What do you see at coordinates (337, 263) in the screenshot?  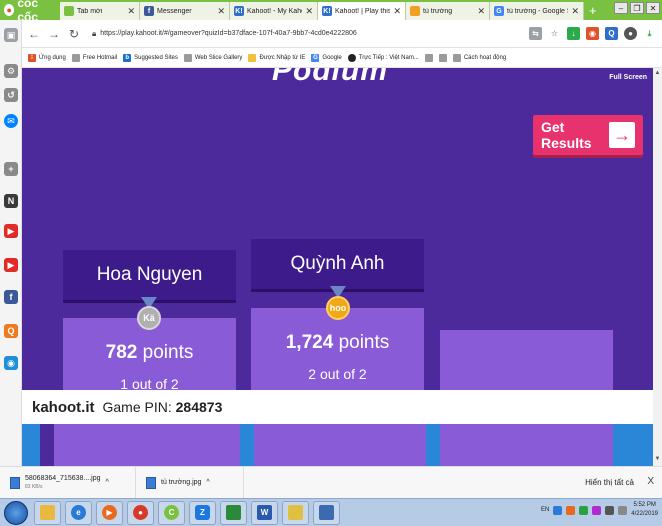 I see `player-name: Quỳnh Anh` at bounding box center [337, 263].